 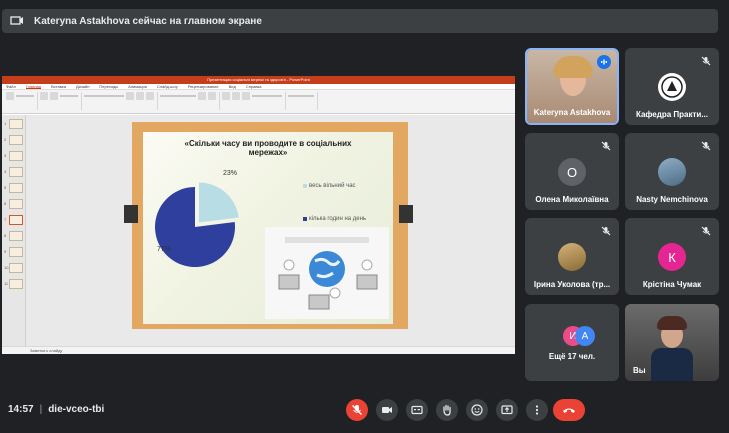 I want to click on end-call-button, so click(x=569, y=410).